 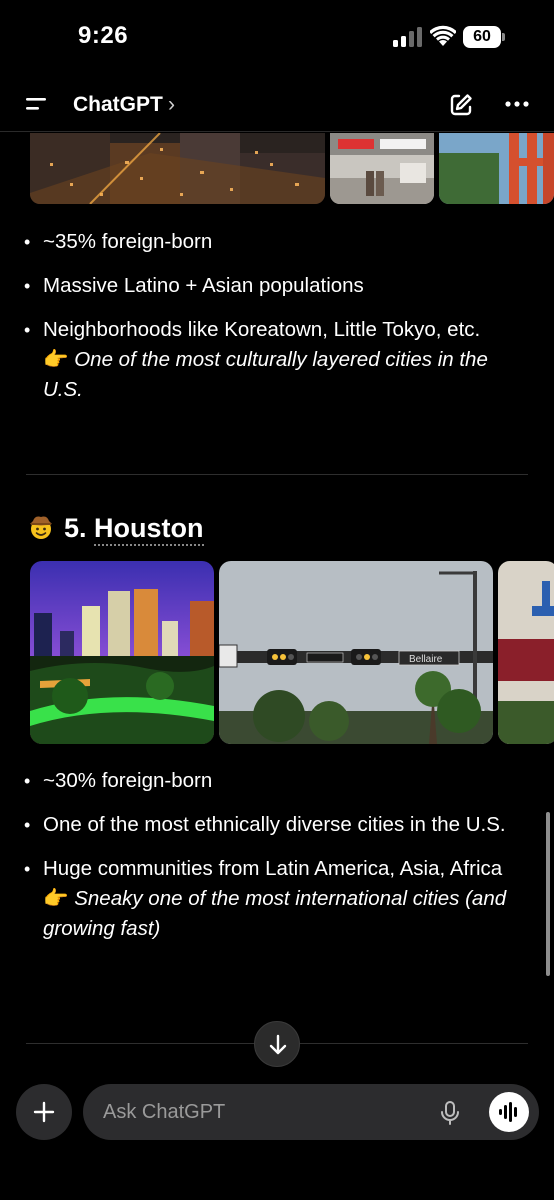 I want to click on heading-number: 5., so click(x=75, y=528).